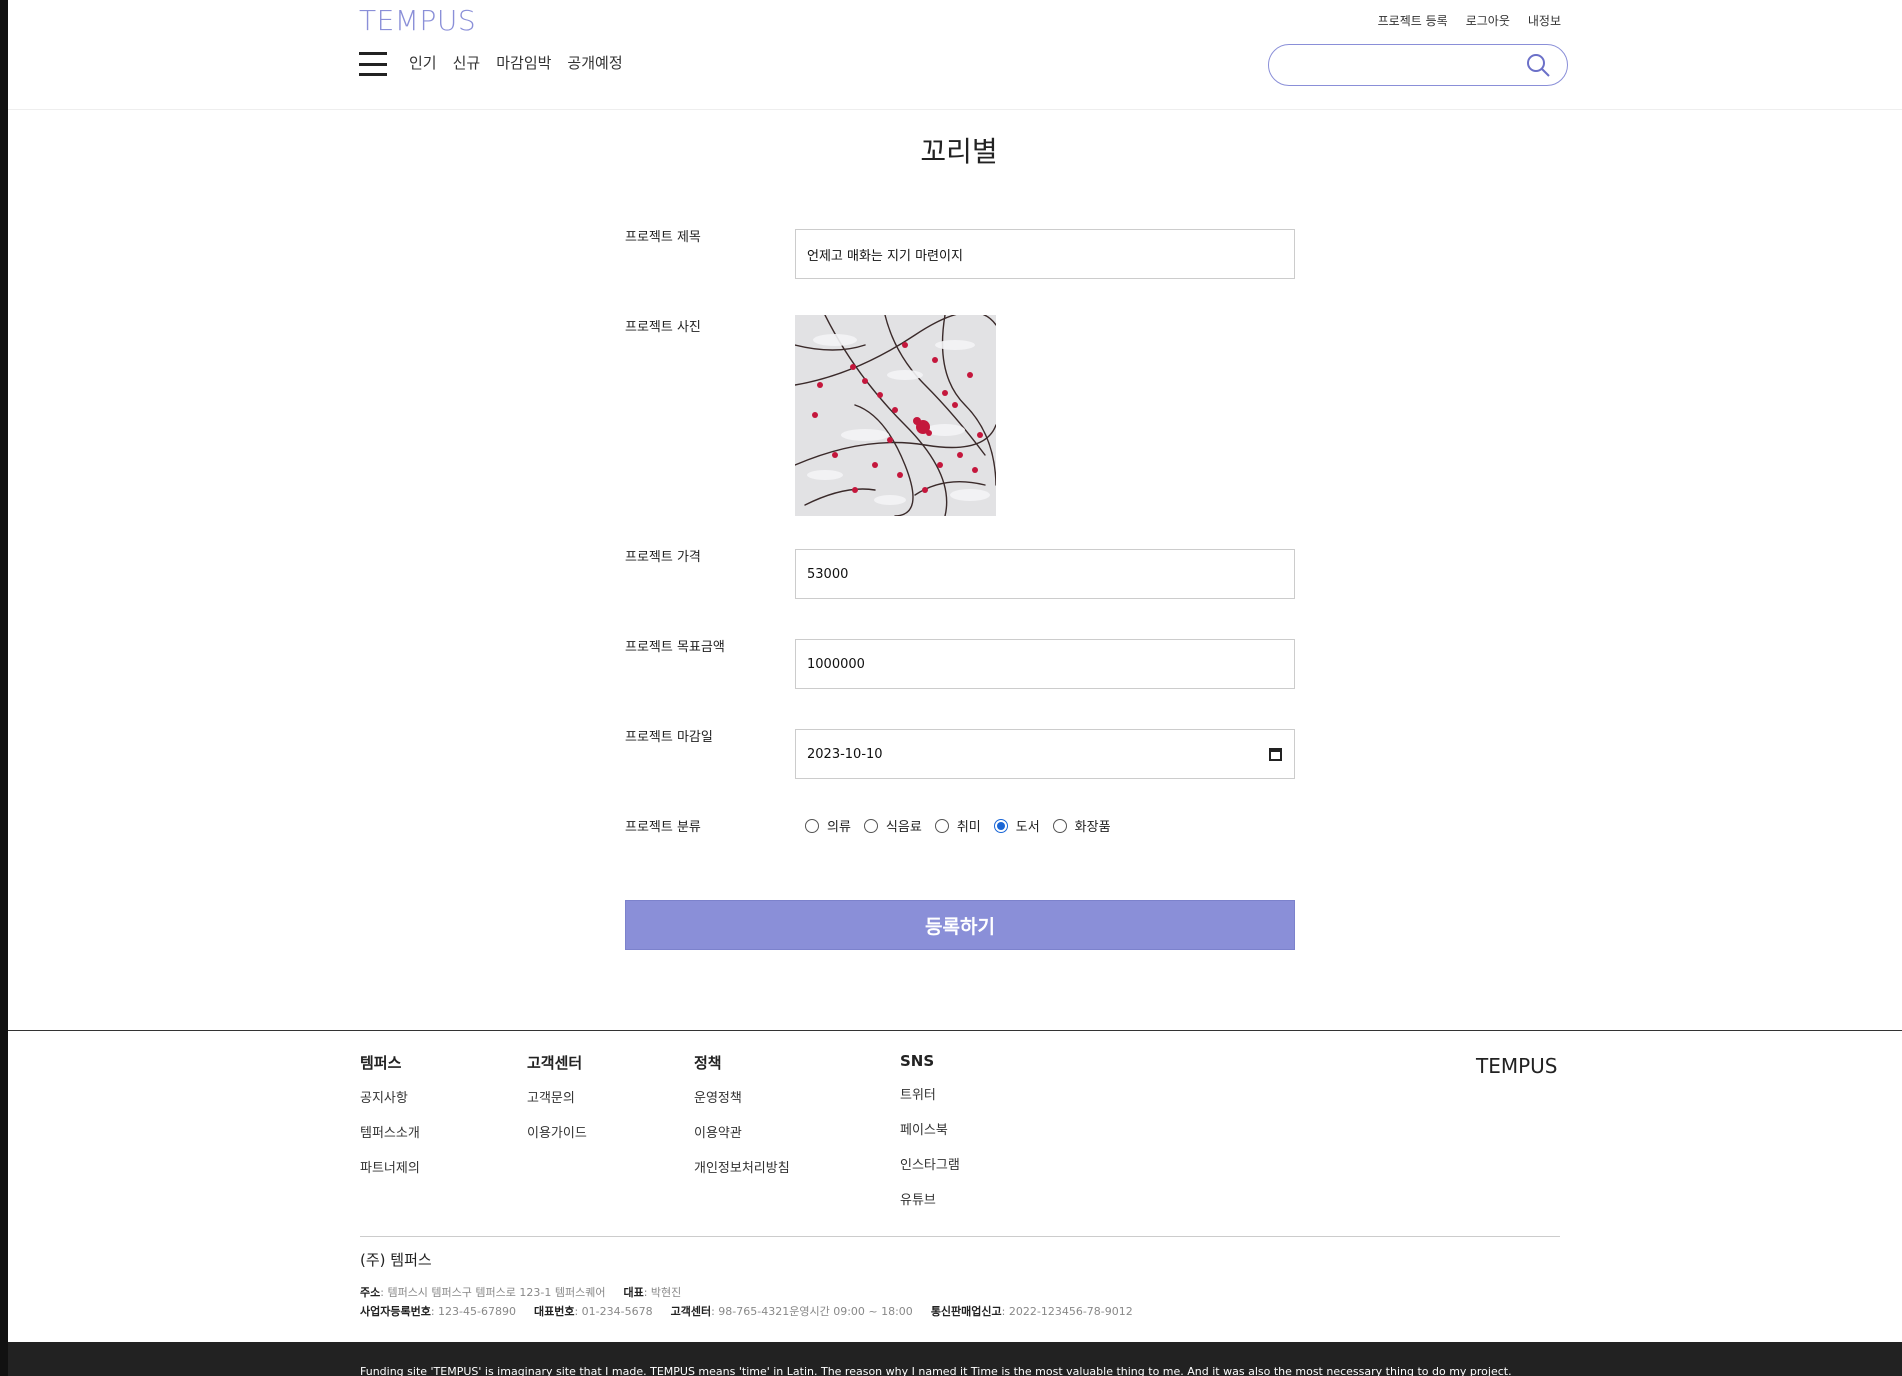 The height and width of the screenshot is (1376, 1902). I want to click on price-input, so click(1045, 574).